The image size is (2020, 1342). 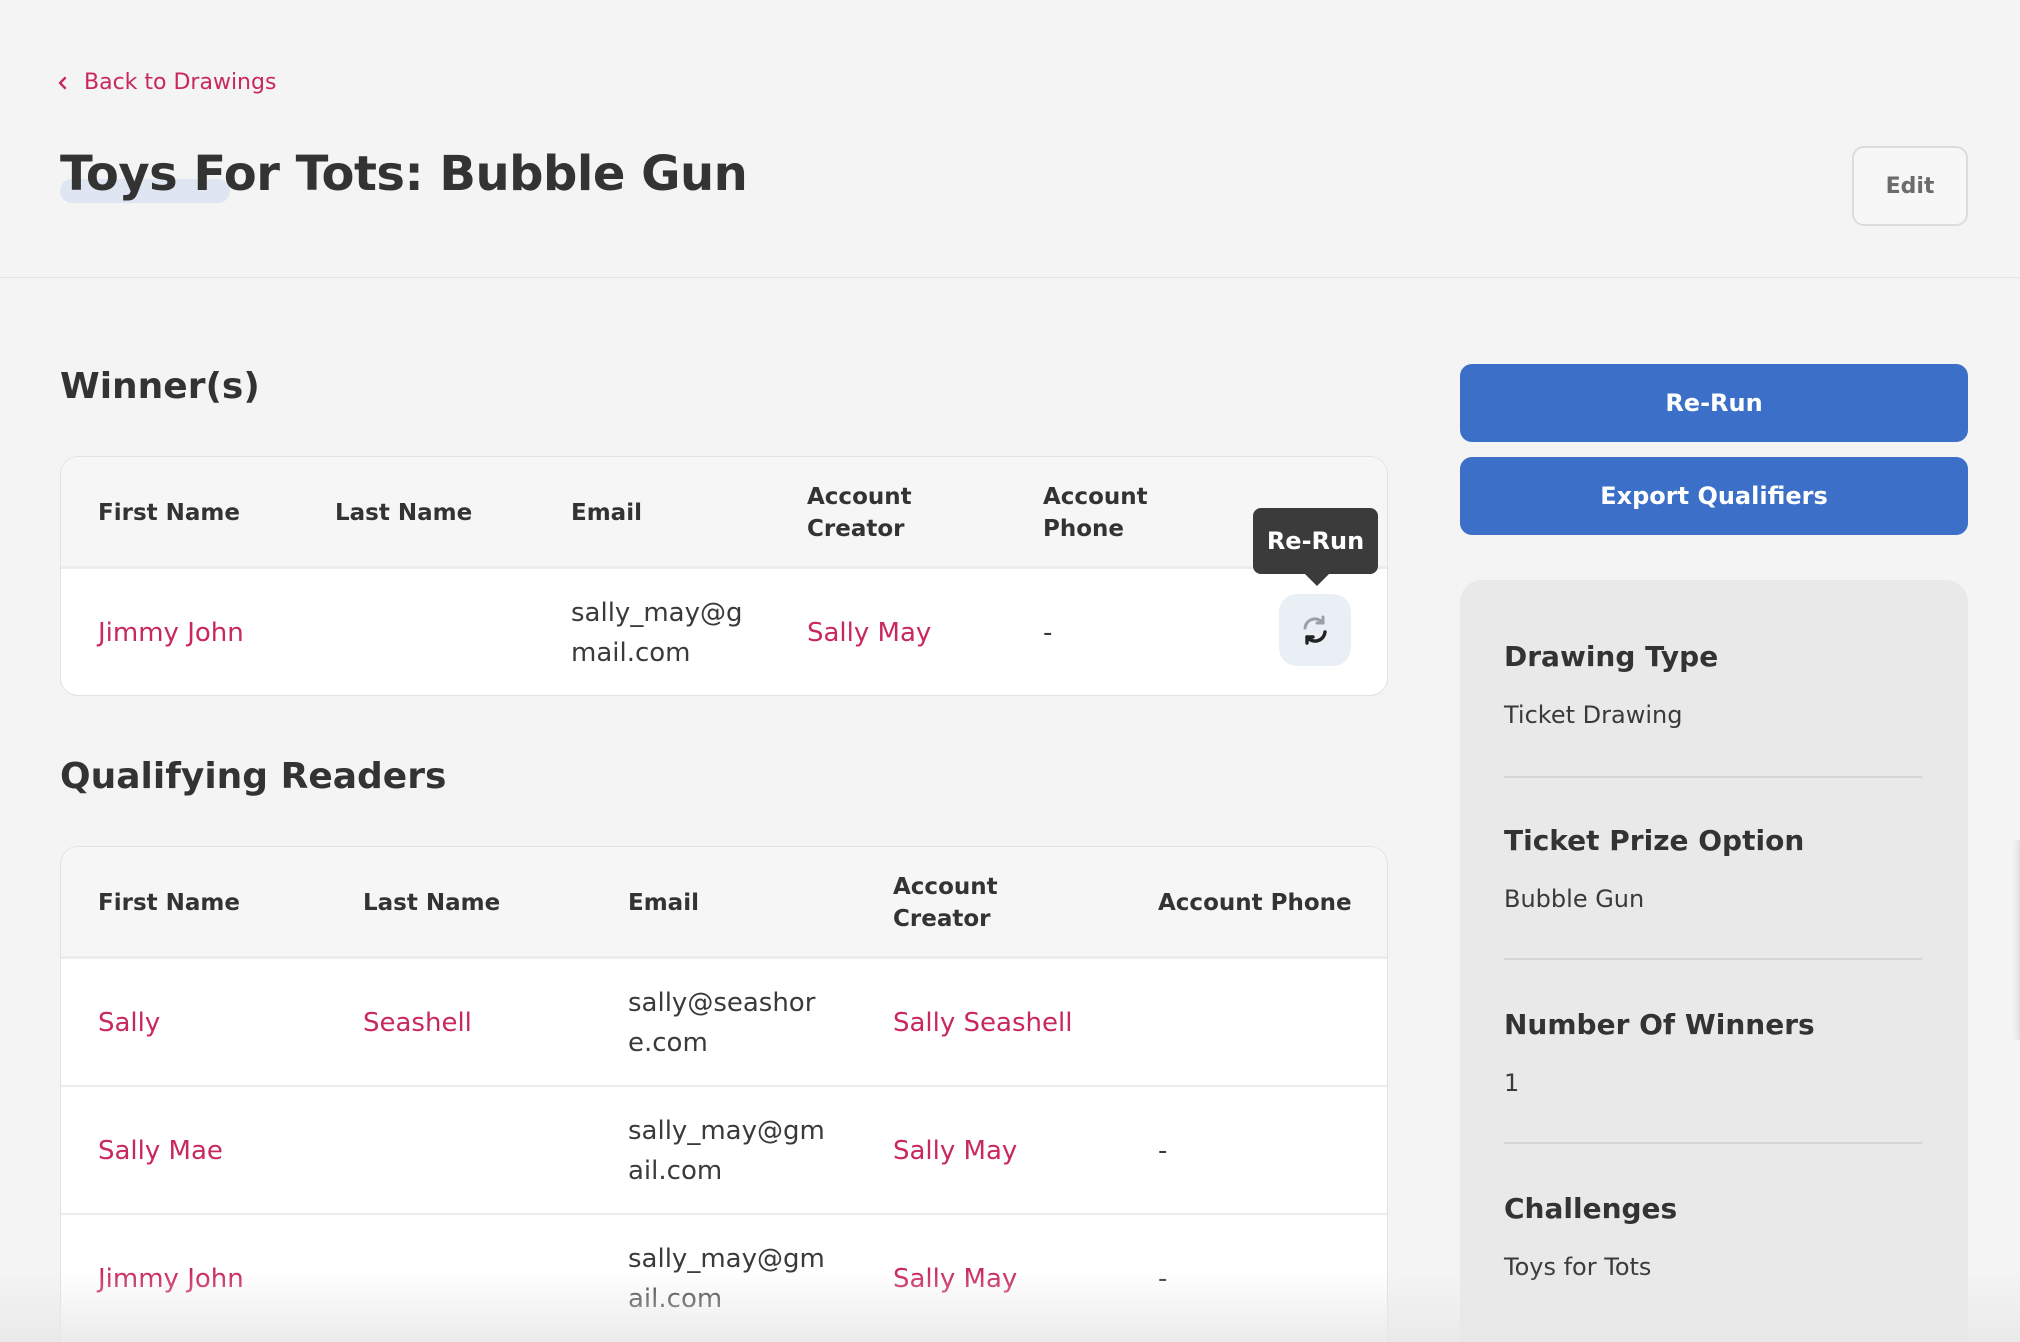 I want to click on detail-value: Ticket Drawing, so click(x=1593, y=715).